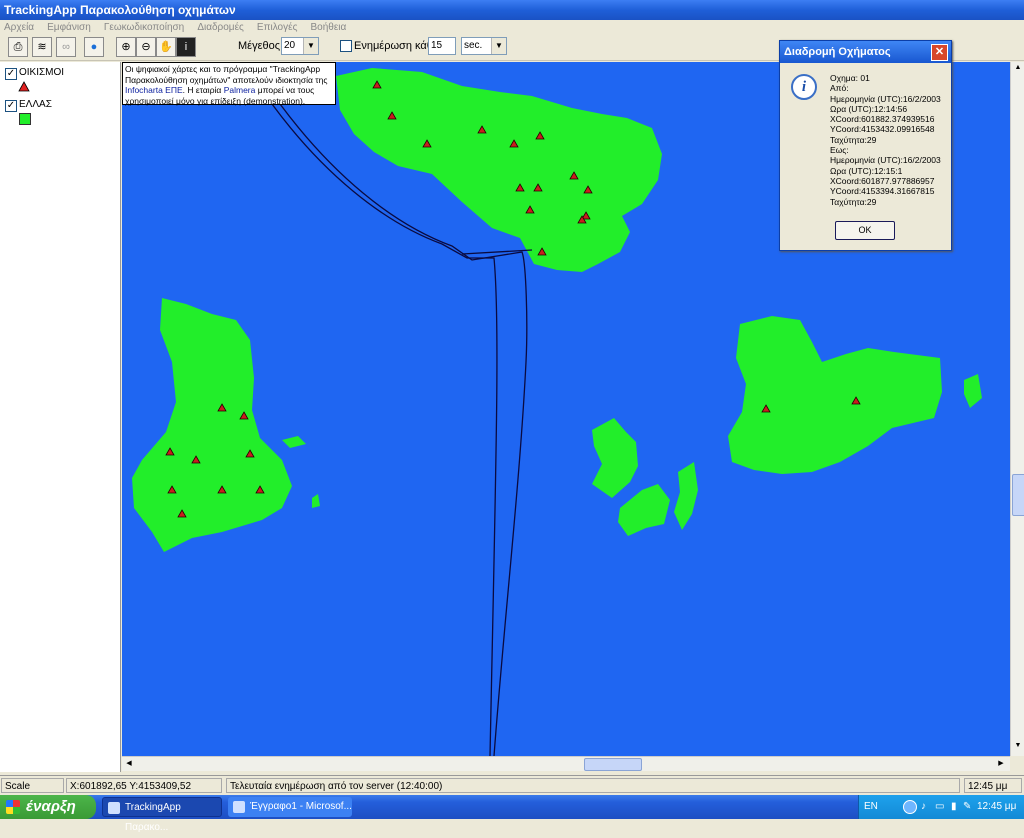 The width and height of the screenshot is (1024, 838). Describe the element at coordinates (144, 27) in the screenshot. I see `menu-geocoding: Γεωκωδικοποίηση` at that location.